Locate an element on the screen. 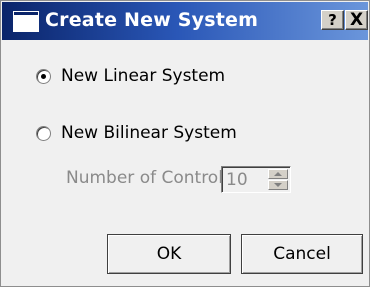 Image resolution: width=370 pixels, height=287 pixels. radio-new-bilinear-system is located at coordinates (43, 133).